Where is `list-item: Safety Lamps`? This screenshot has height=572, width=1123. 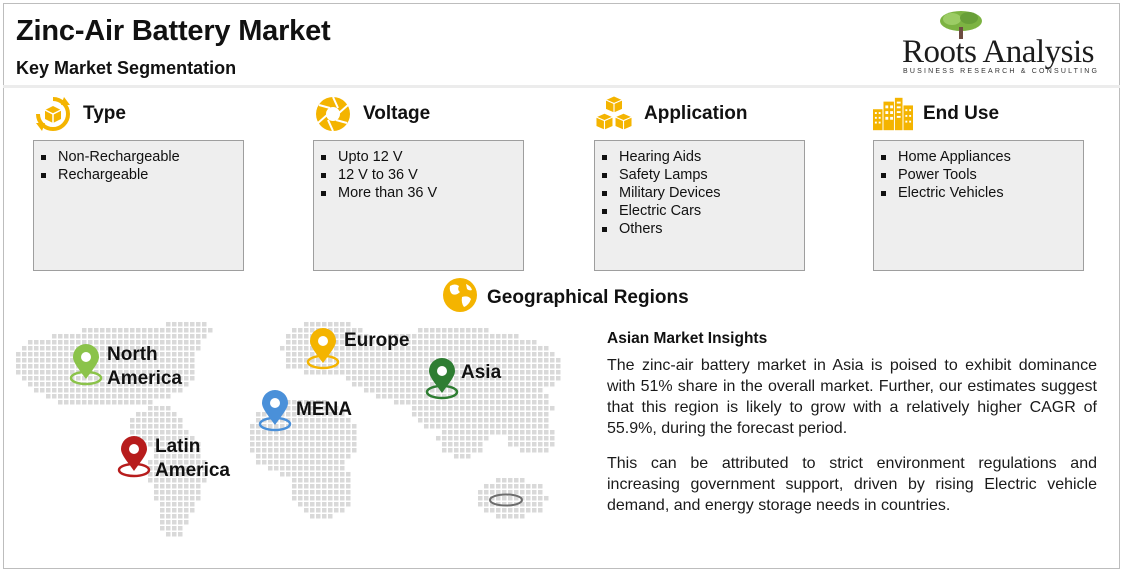 list-item: Safety Lamps is located at coordinates (699, 175).